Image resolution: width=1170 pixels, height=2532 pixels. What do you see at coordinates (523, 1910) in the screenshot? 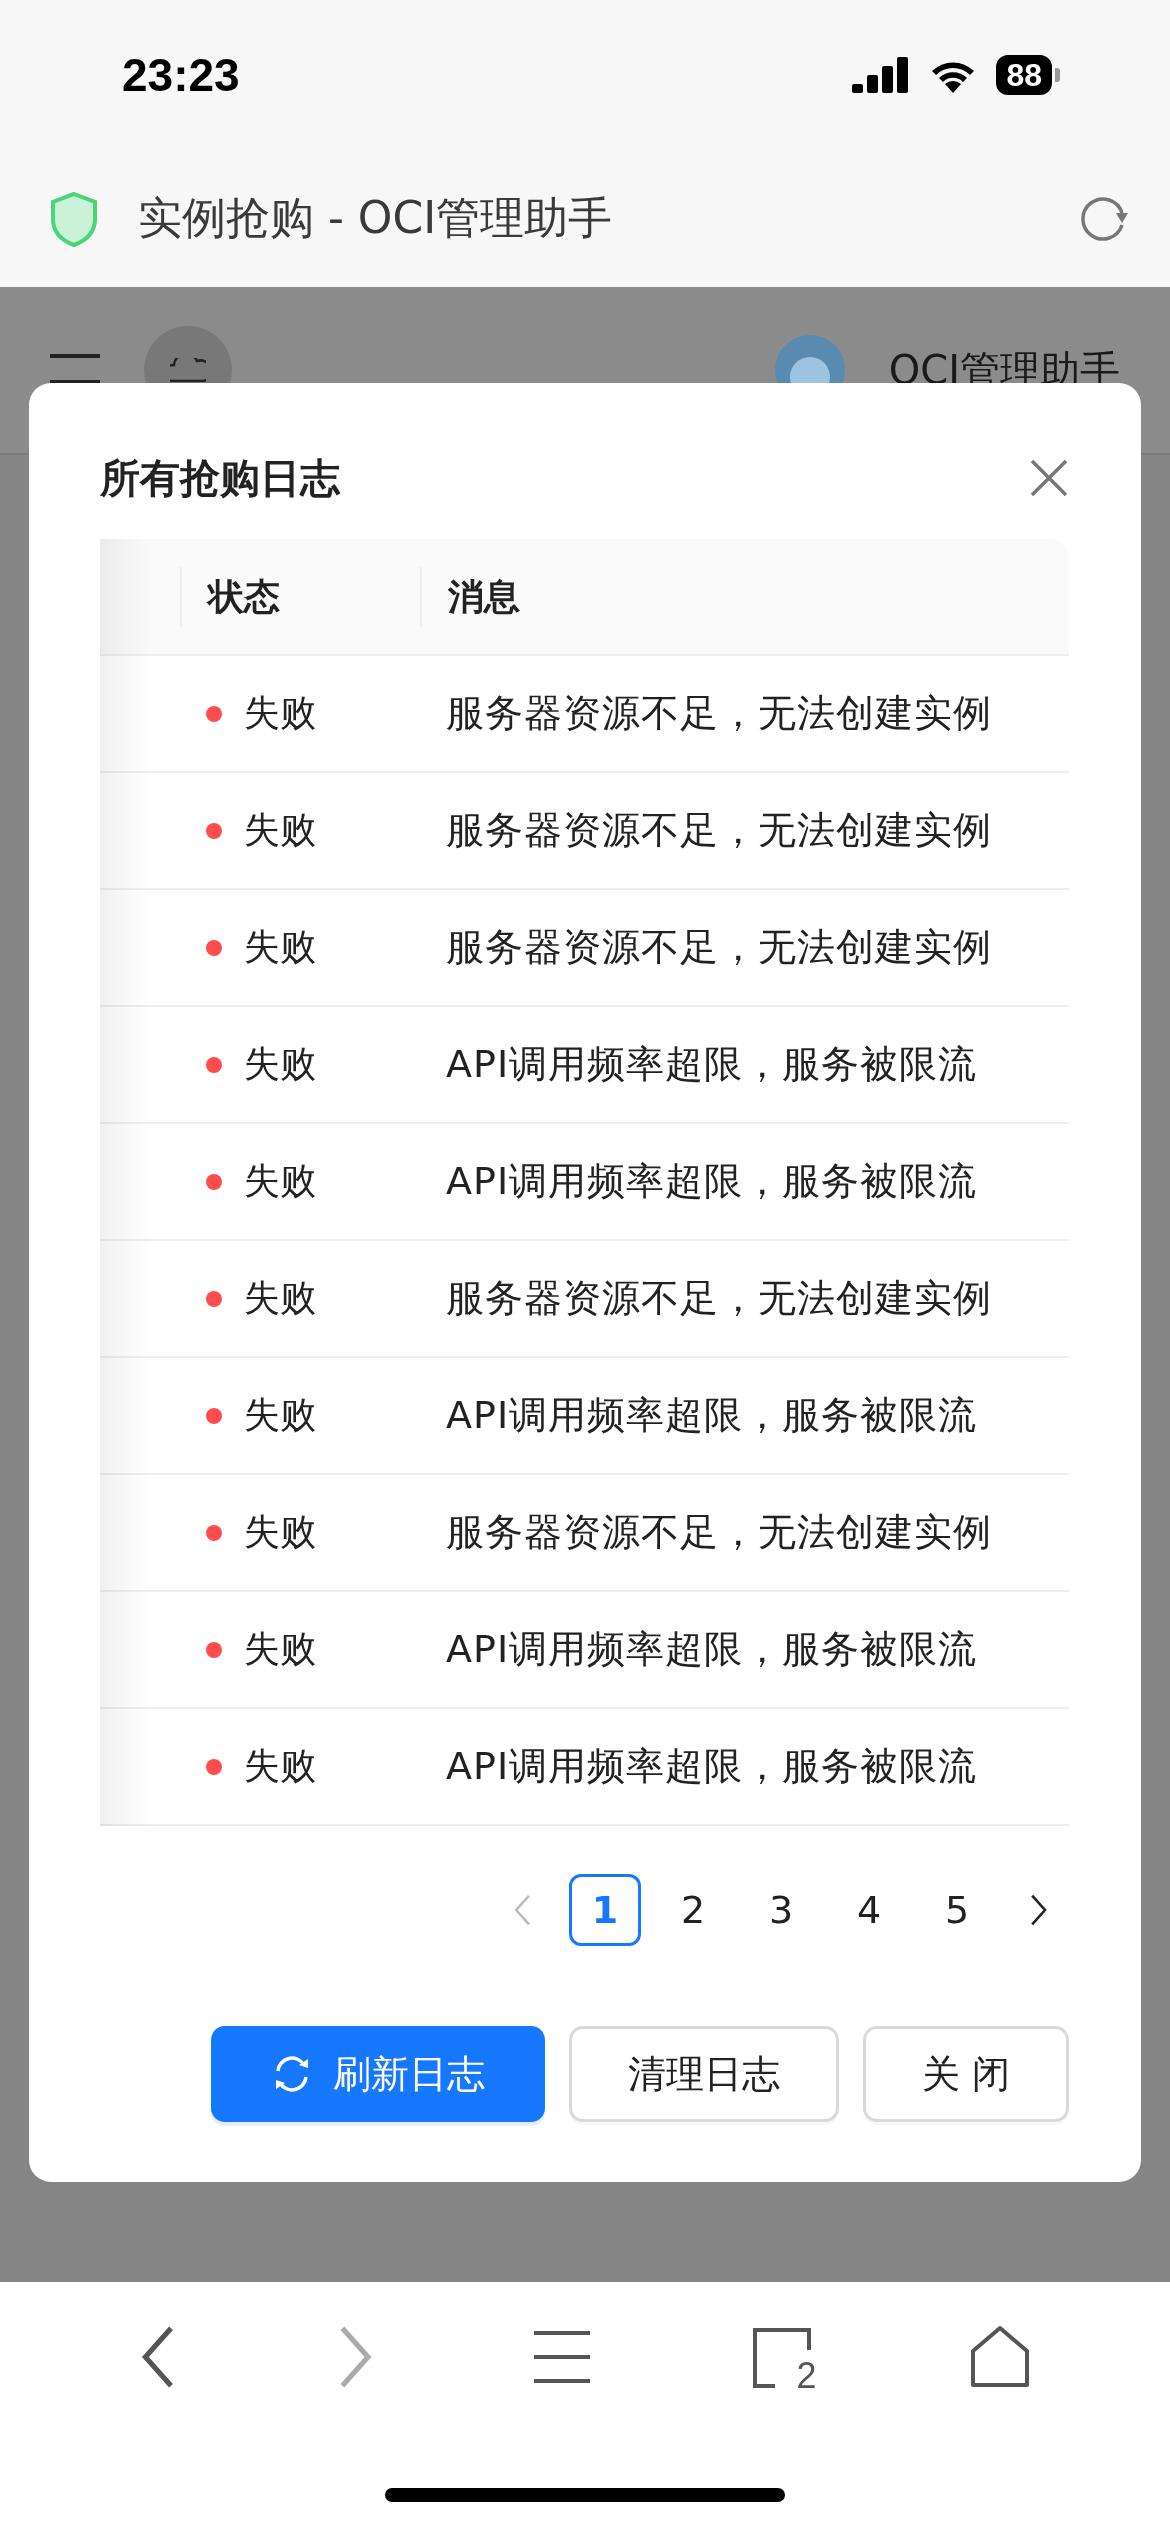
I see `chevron-left-icon` at bounding box center [523, 1910].